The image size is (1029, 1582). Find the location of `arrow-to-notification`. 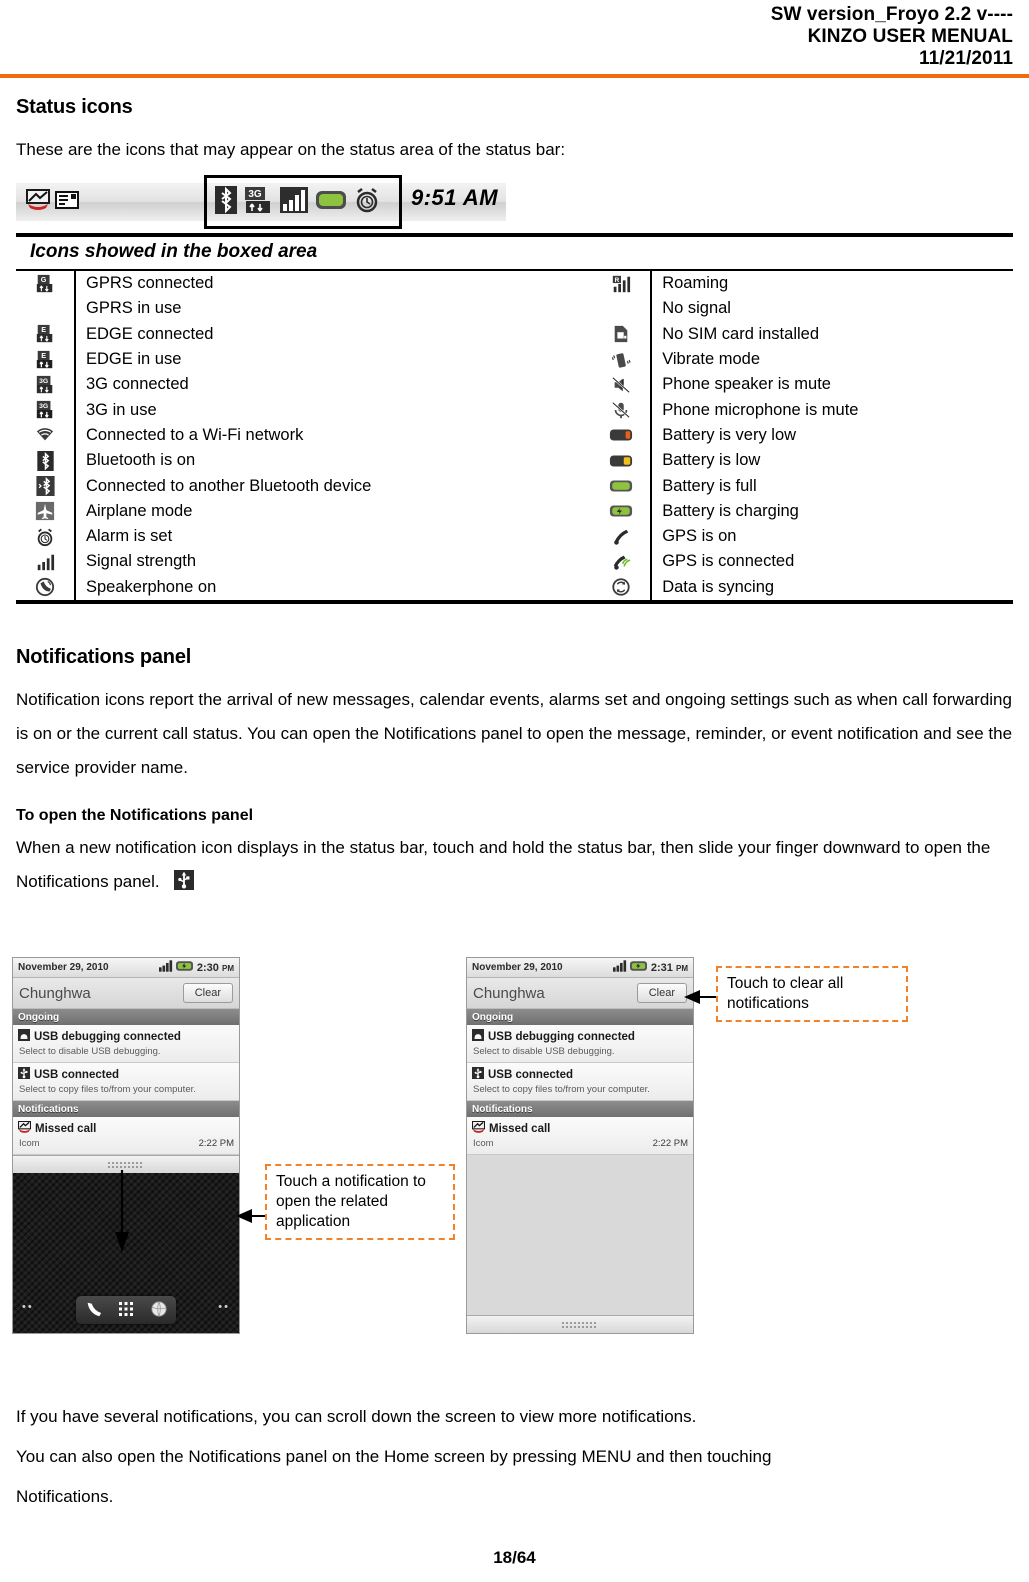

arrow-to-notification is located at coordinates (190, 1211).